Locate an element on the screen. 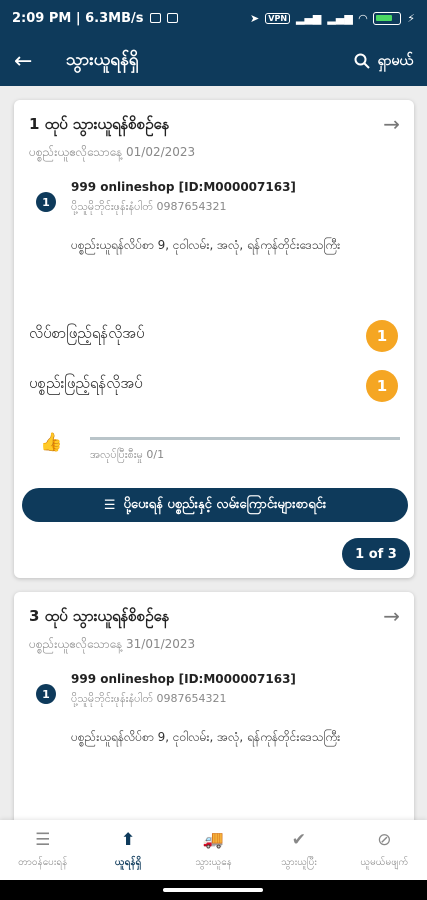 The image size is (427, 900). app-status-icon is located at coordinates (172, 18).